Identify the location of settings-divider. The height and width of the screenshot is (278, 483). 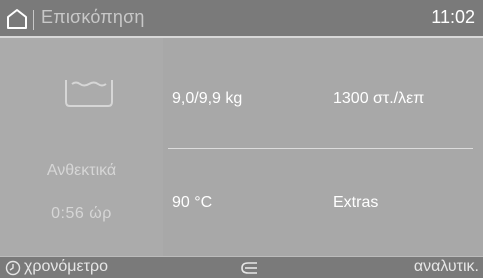
(320, 148).